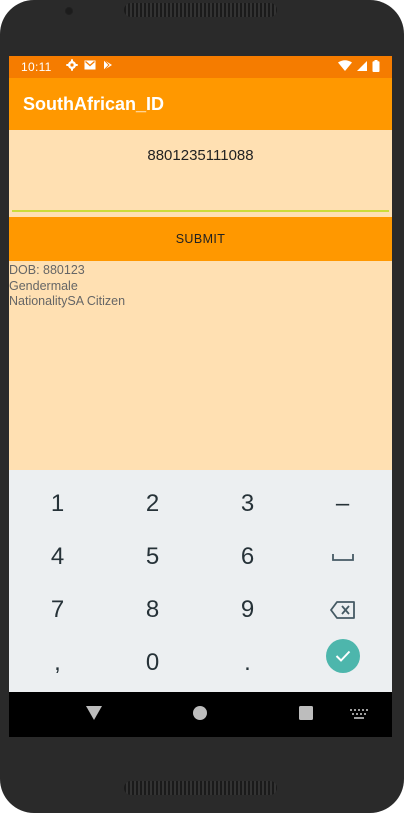 The height and width of the screenshot is (813, 404). I want to click on navigation-bar, so click(200, 714).